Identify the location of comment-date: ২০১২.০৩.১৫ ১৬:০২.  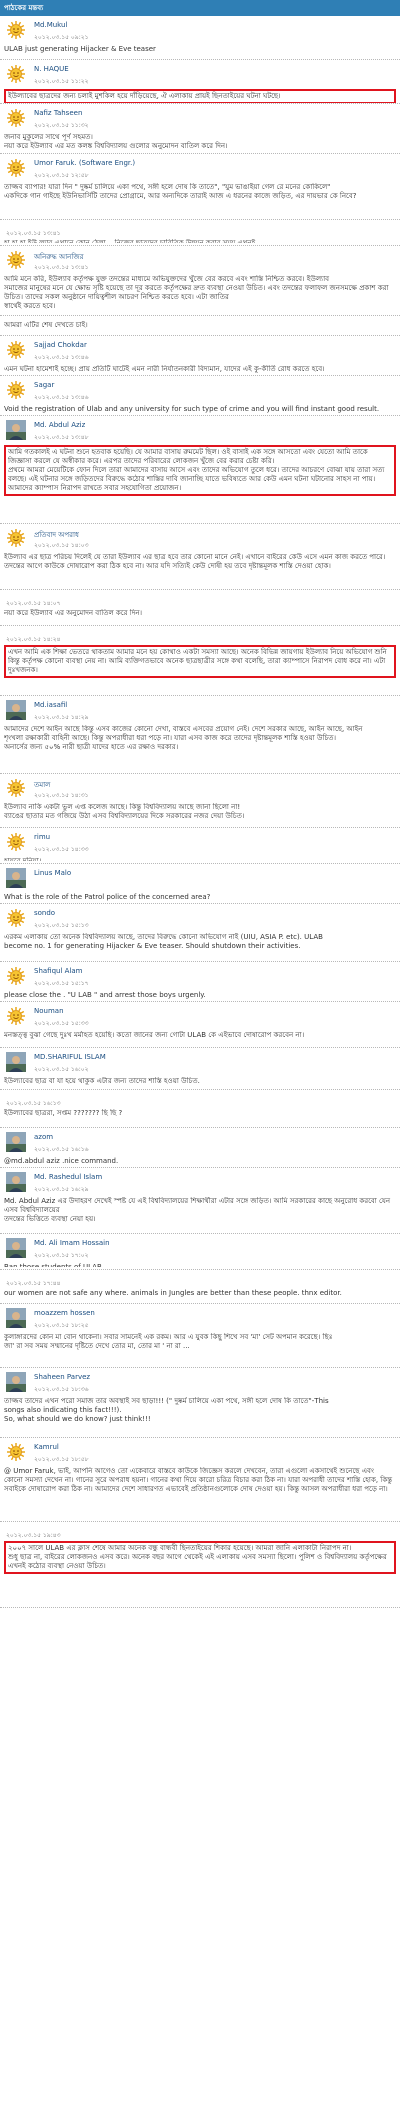
(61, 1069).